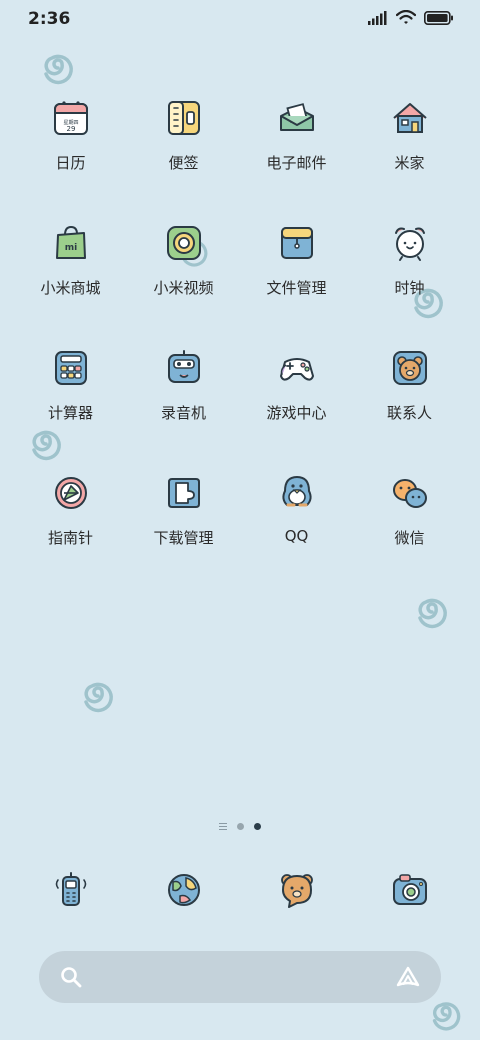 This screenshot has width=480, height=1040. What do you see at coordinates (183, 493) in the screenshot?
I see `download-icon` at bounding box center [183, 493].